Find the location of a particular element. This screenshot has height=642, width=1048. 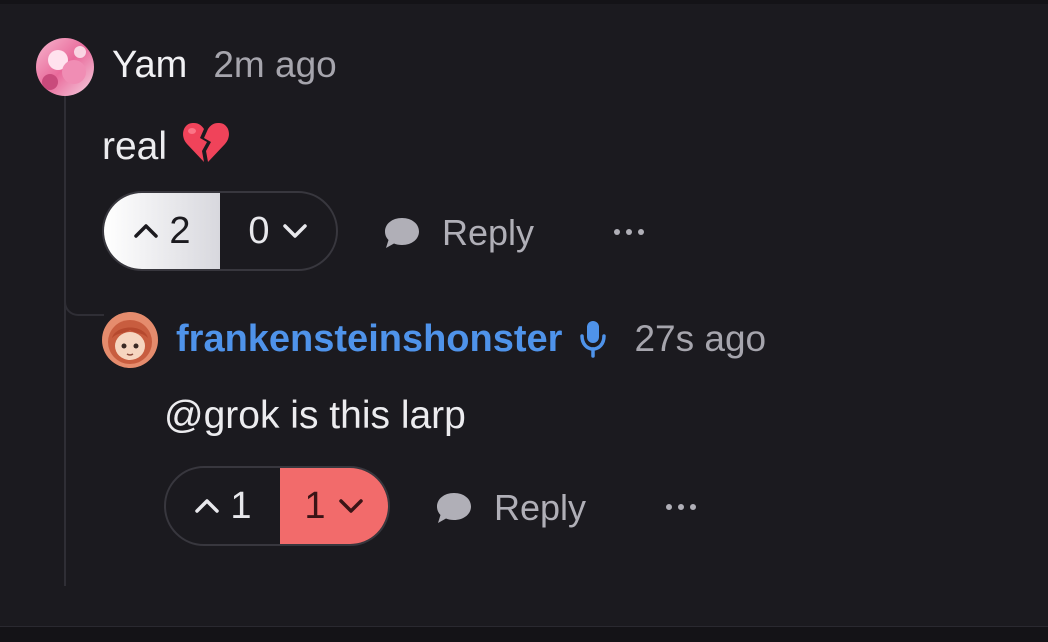

comment-header: frankensteinshonster 27s ago is located at coordinates (471, 341).